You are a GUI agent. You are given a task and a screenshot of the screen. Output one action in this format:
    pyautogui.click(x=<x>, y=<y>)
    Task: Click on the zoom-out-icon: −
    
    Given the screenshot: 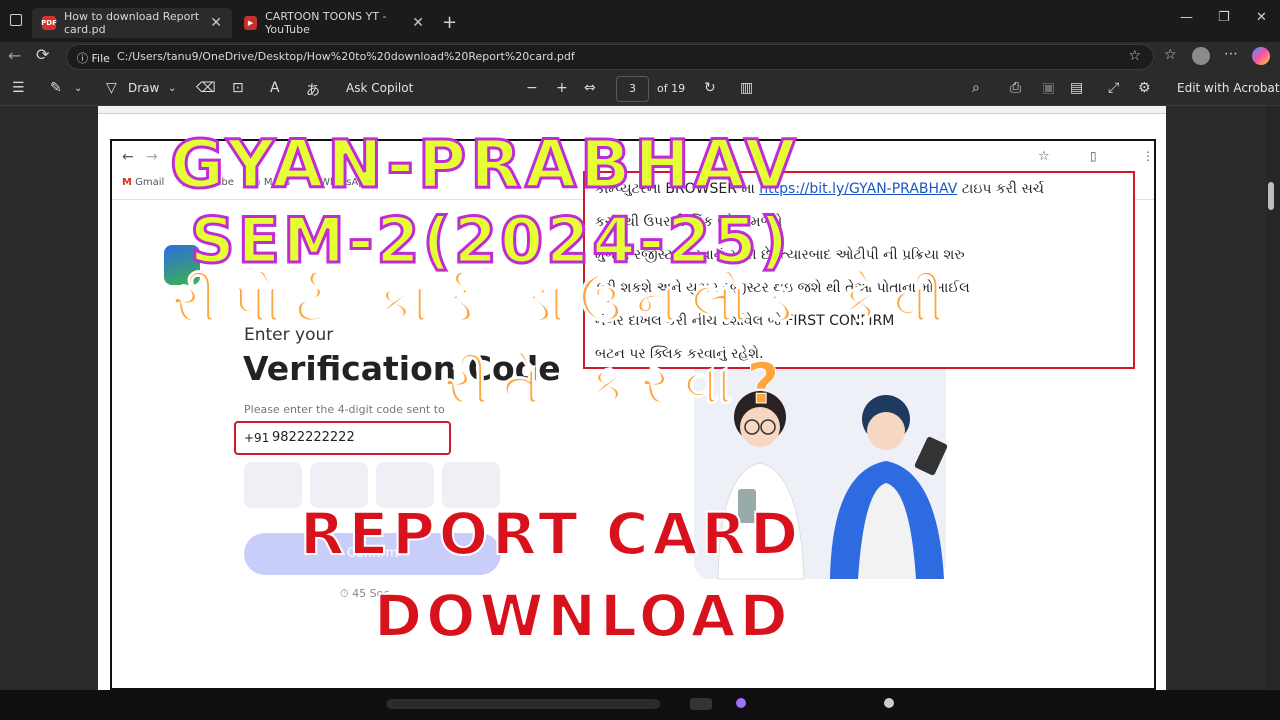 What is the action you would take?
    pyautogui.click(x=532, y=88)
    